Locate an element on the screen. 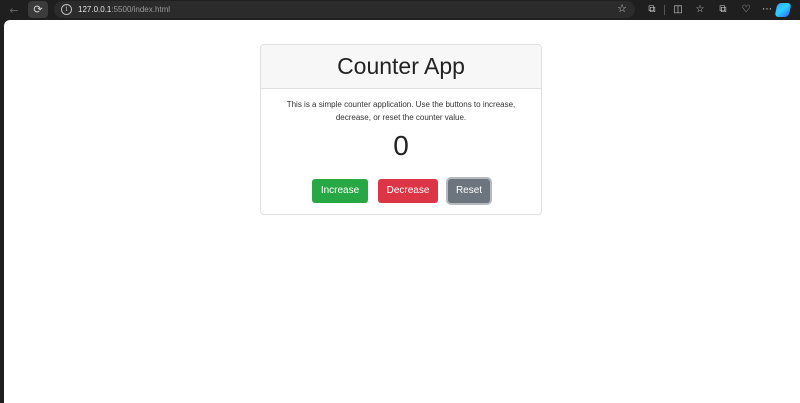 Image resolution: width=800 pixels, height=403 pixels. arrow-left-icon: ← is located at coordinates (14, 10).